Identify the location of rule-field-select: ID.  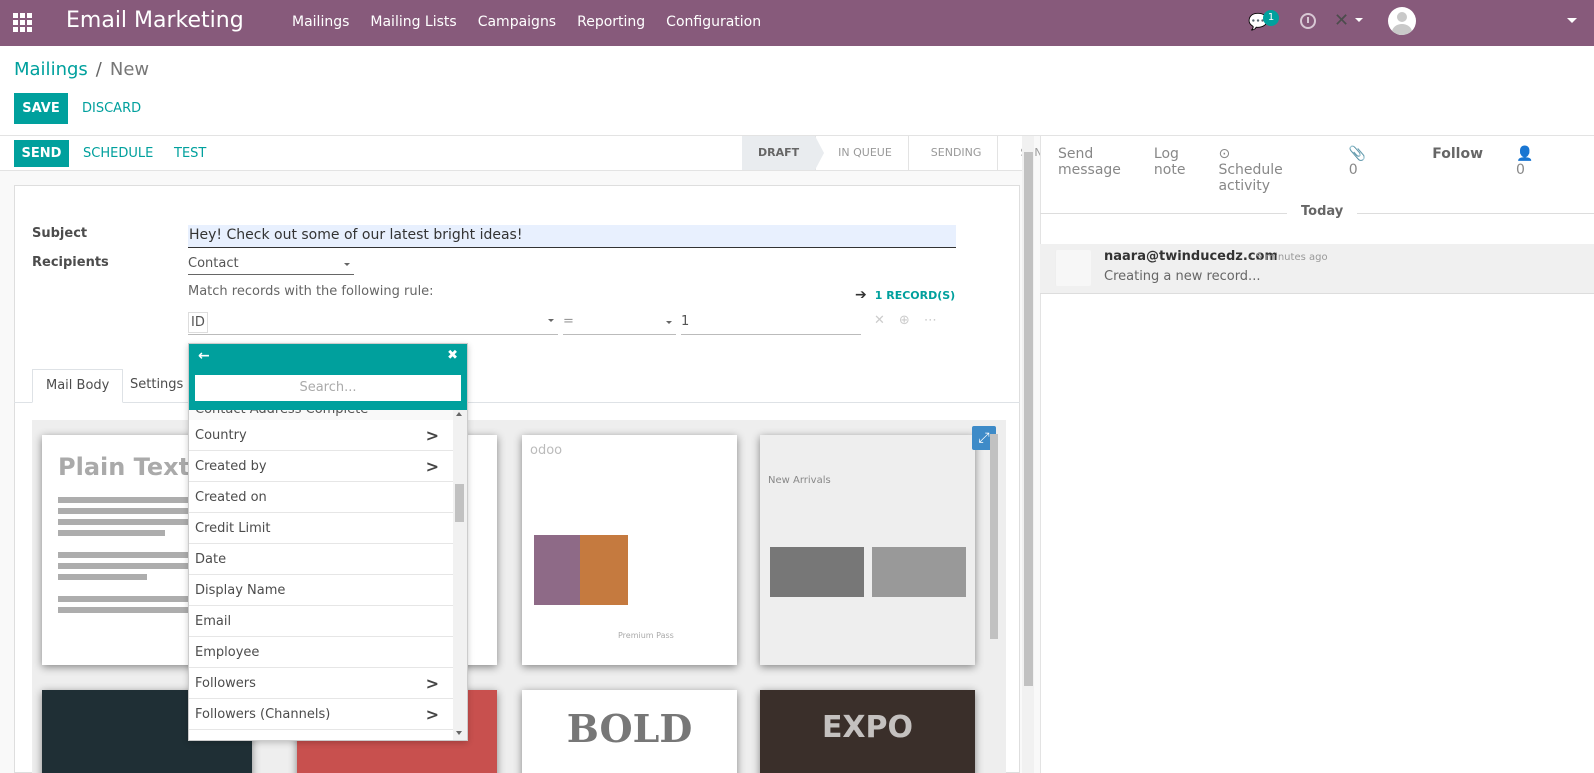
(373, 323).